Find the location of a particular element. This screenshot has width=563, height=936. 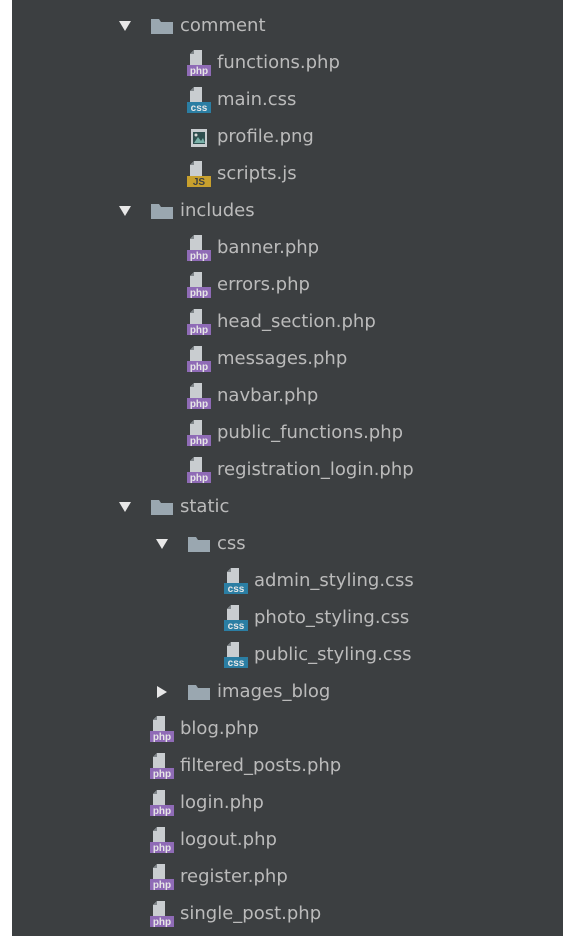

file-row-banner-php: php banner.php is located at coordinates (287, 247).